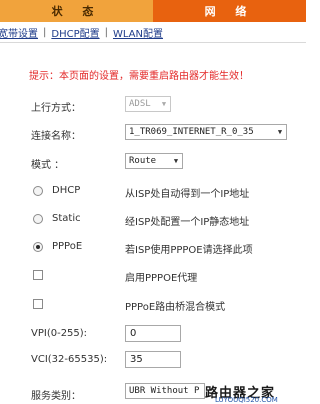 This screenshot has width=320, height=404. I want to click on connection-name-label: 连接名称：, so click(56, 136).